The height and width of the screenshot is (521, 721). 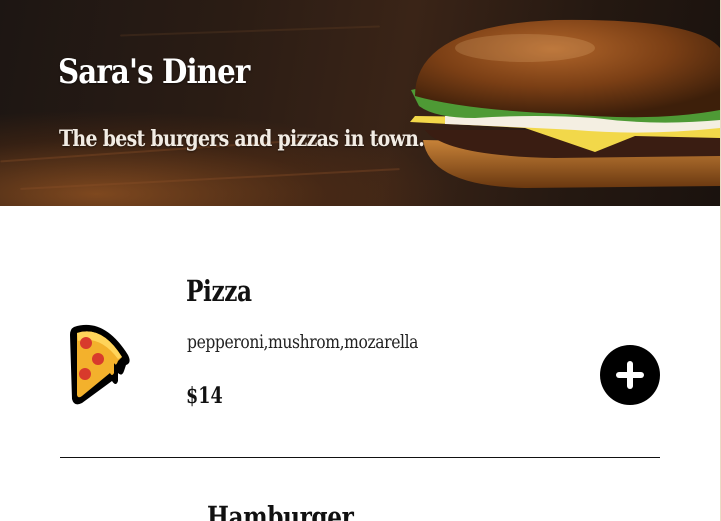 What do you see at coordinates (242, 139) in the screenshot?
I see `page-subtitle: The best burgers and pizzas in town.` at bounding box center [242, 139].